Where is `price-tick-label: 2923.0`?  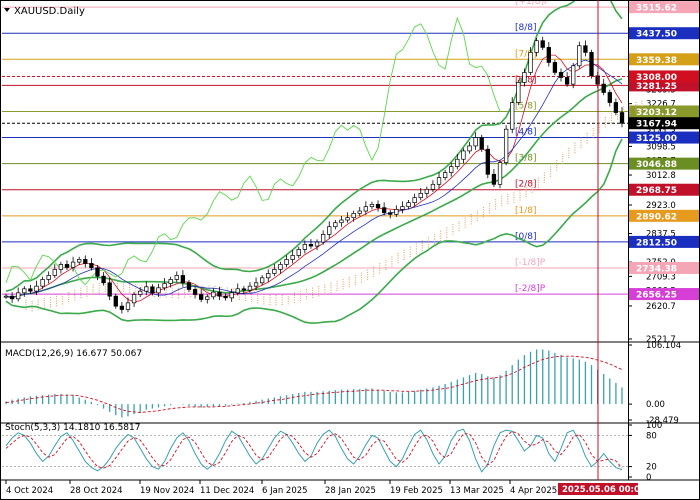 price-tick-label: 2923.0 is located at coordinates (661, 206).